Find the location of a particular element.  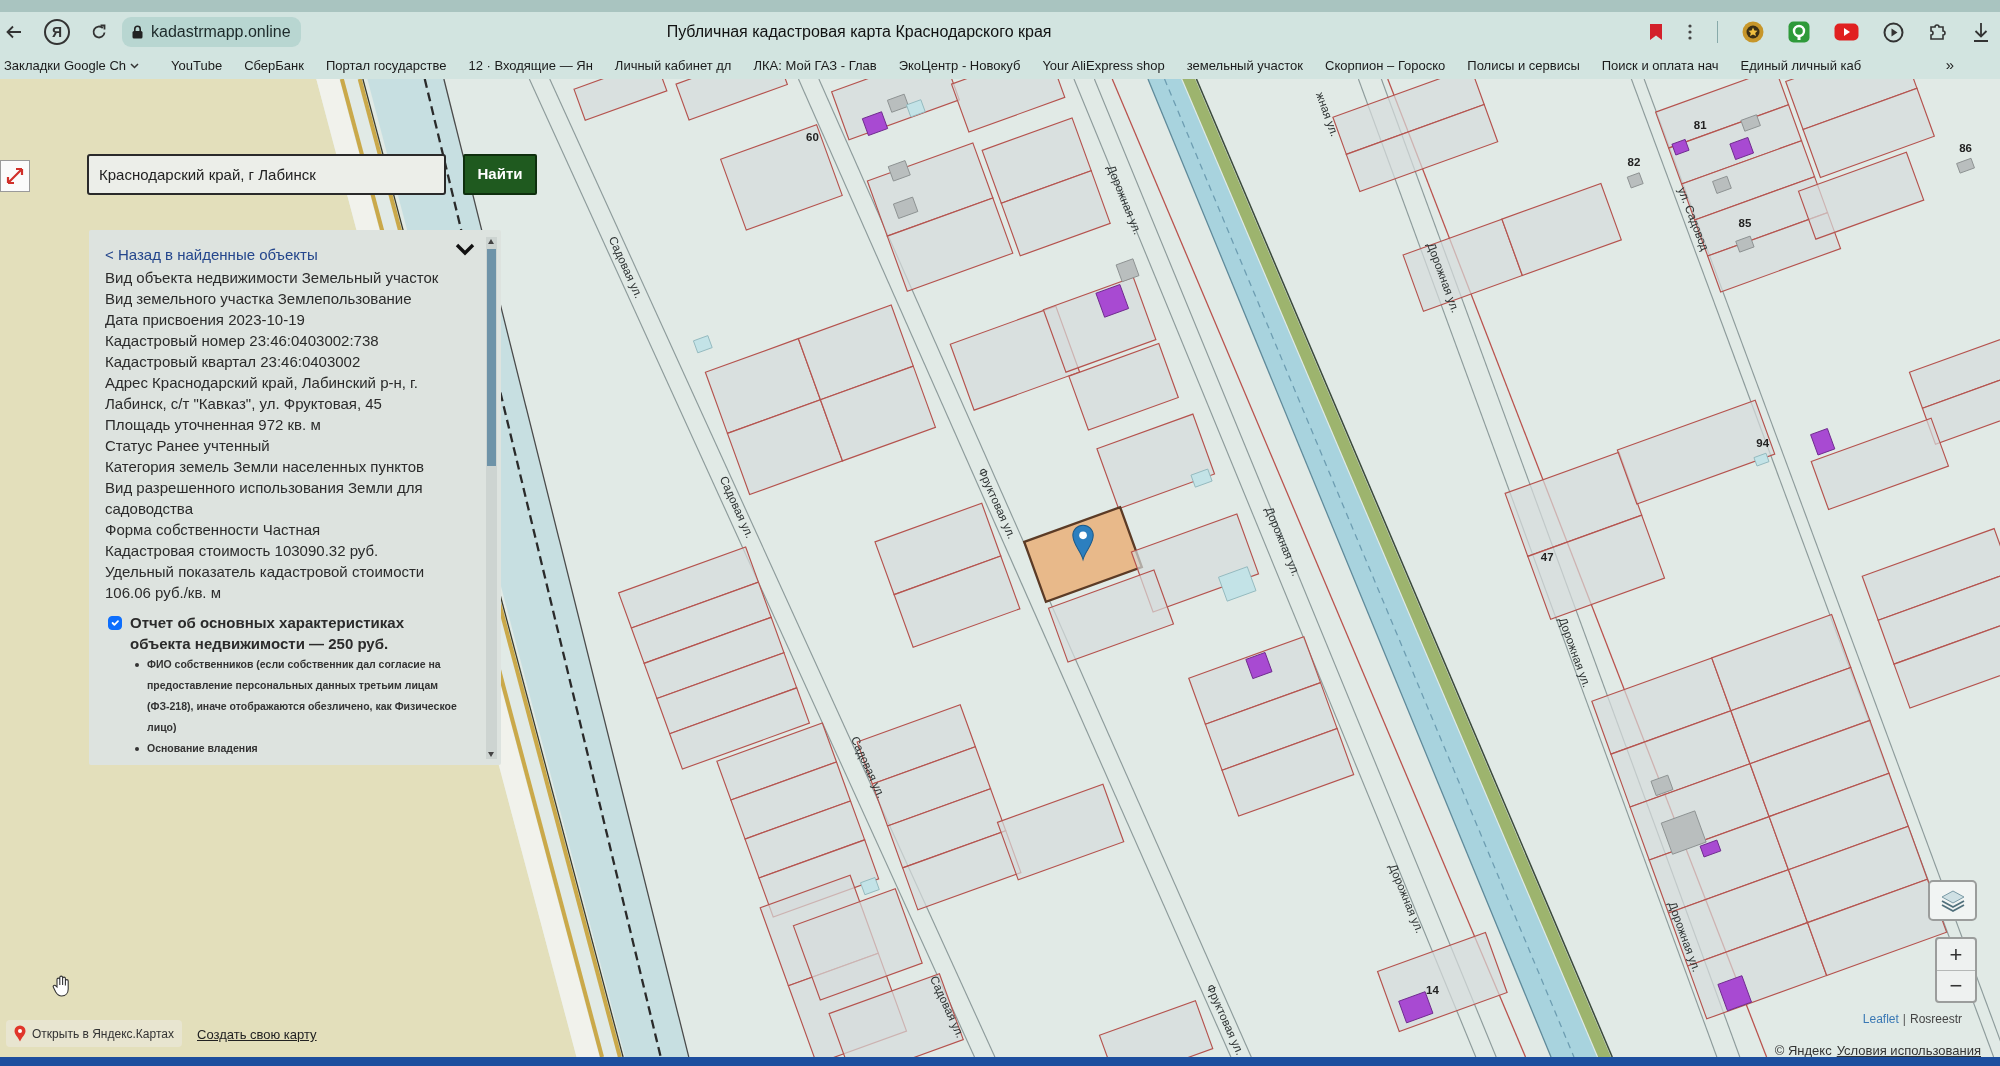

leaflet-link: Leaflet is located at coordinates (1880, 1019).